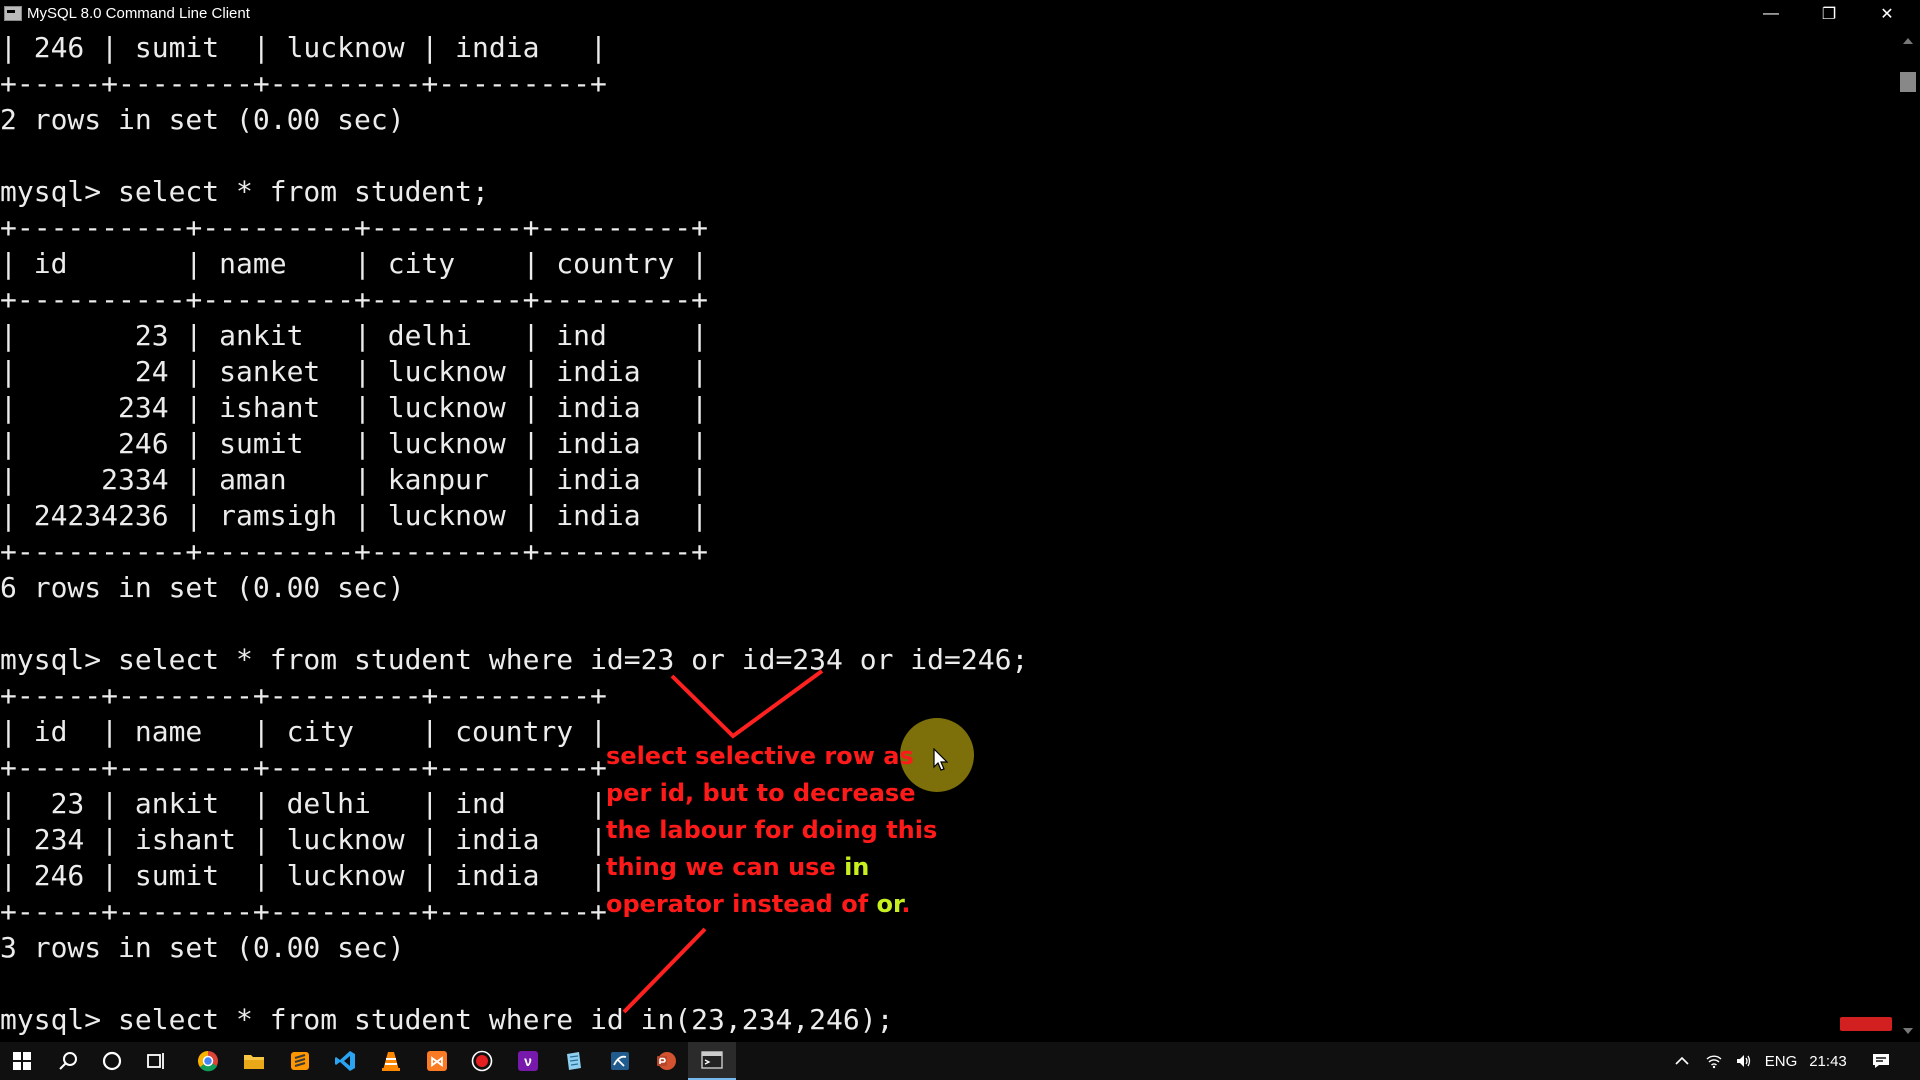 Image resolution: width=1920 pixels, height=1080 pixels. What do you see at coordinates (857, 867) in the screenshot?
I see `annotation-keyword-in: in` at bounding box center [857, 867].